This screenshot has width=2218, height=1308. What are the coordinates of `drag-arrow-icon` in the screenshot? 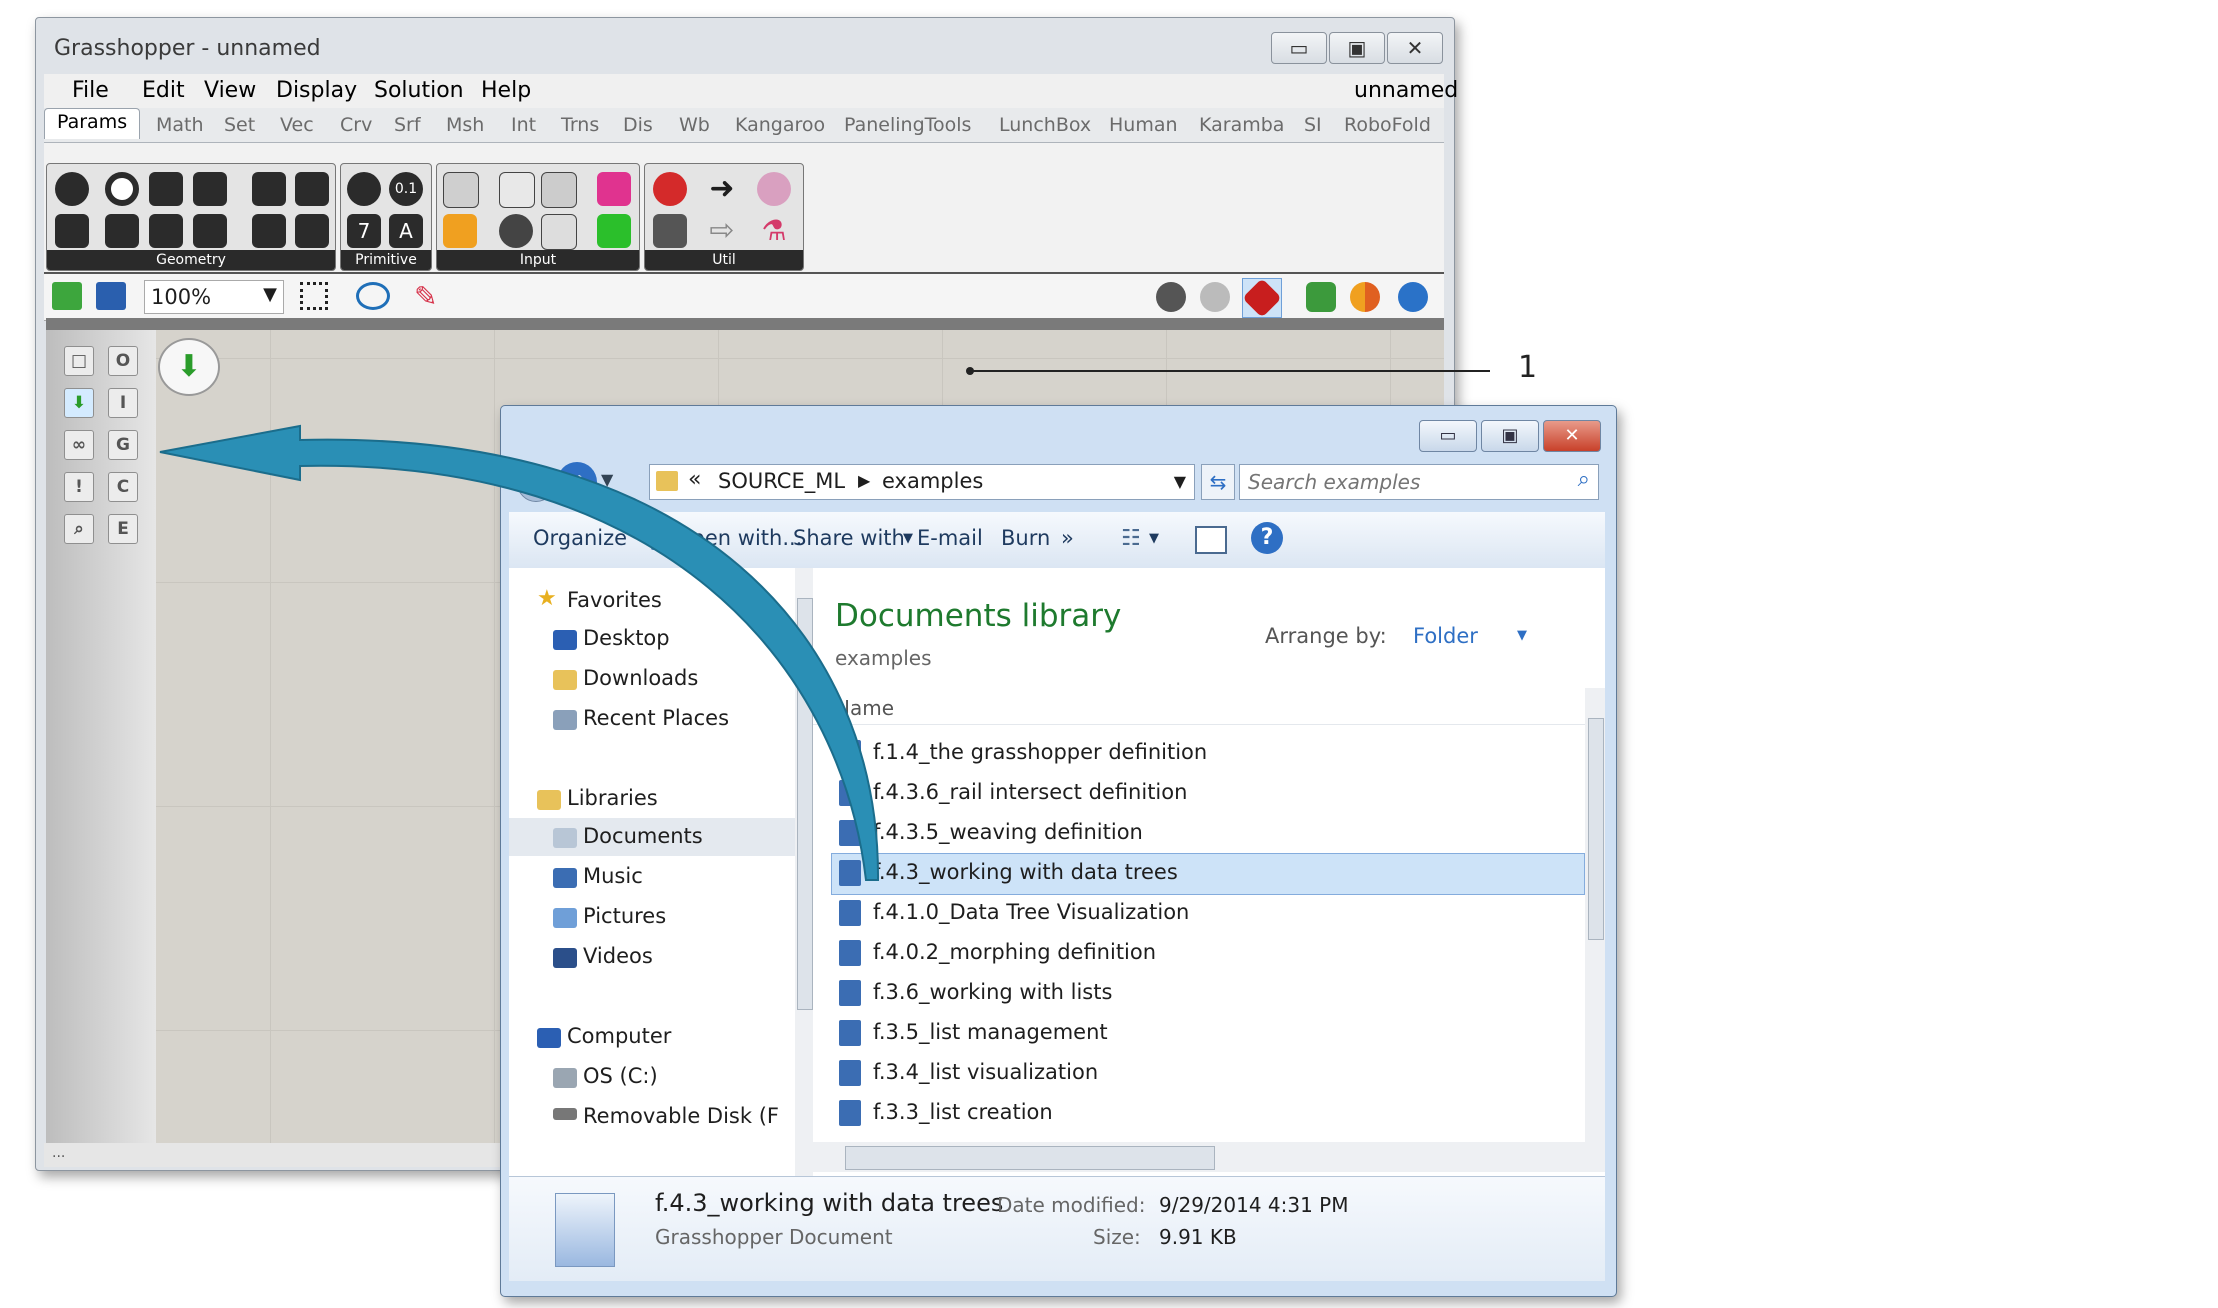 It's located at (519, 652).